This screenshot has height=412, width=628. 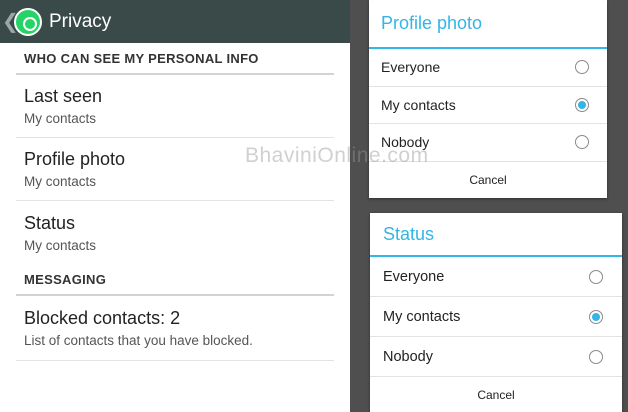 I want to click on dialog-title: Profile photo, so click(x=488, y=24).